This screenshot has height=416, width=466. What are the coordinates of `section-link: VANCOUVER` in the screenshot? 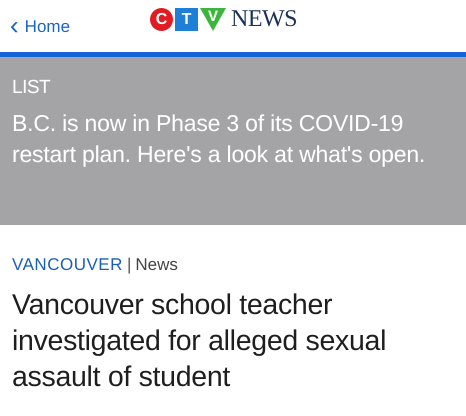 It's located at (67, 265).